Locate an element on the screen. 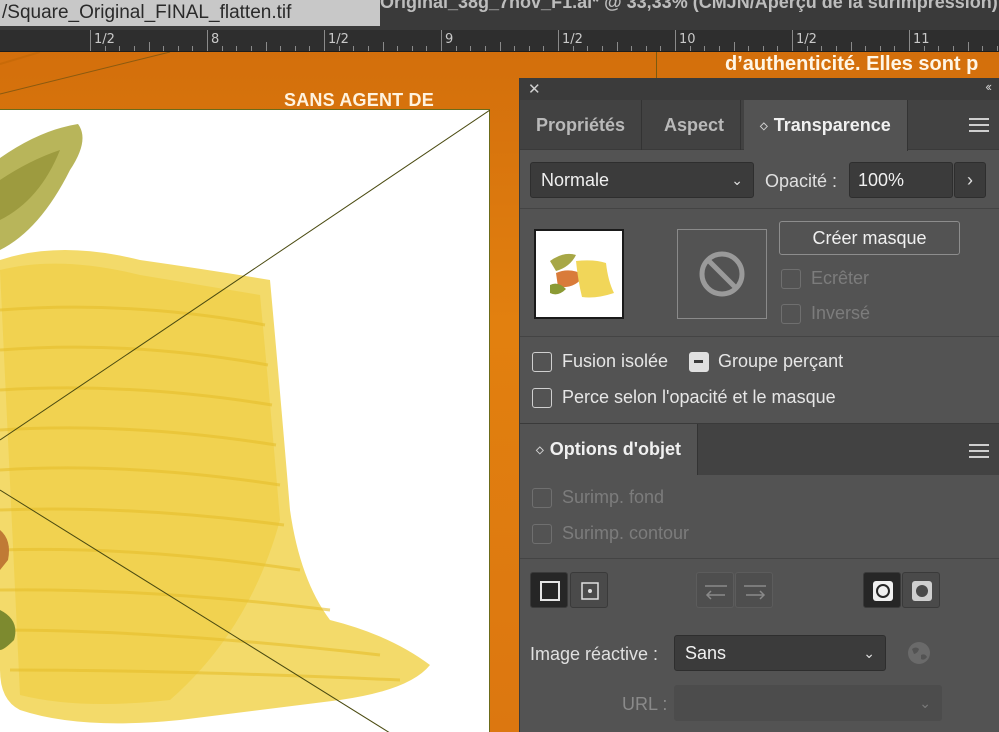 Image resolution: width=999 pixels, height=732 pixels. image-map-label: Image réactive : is located at coordinates (594, 654).